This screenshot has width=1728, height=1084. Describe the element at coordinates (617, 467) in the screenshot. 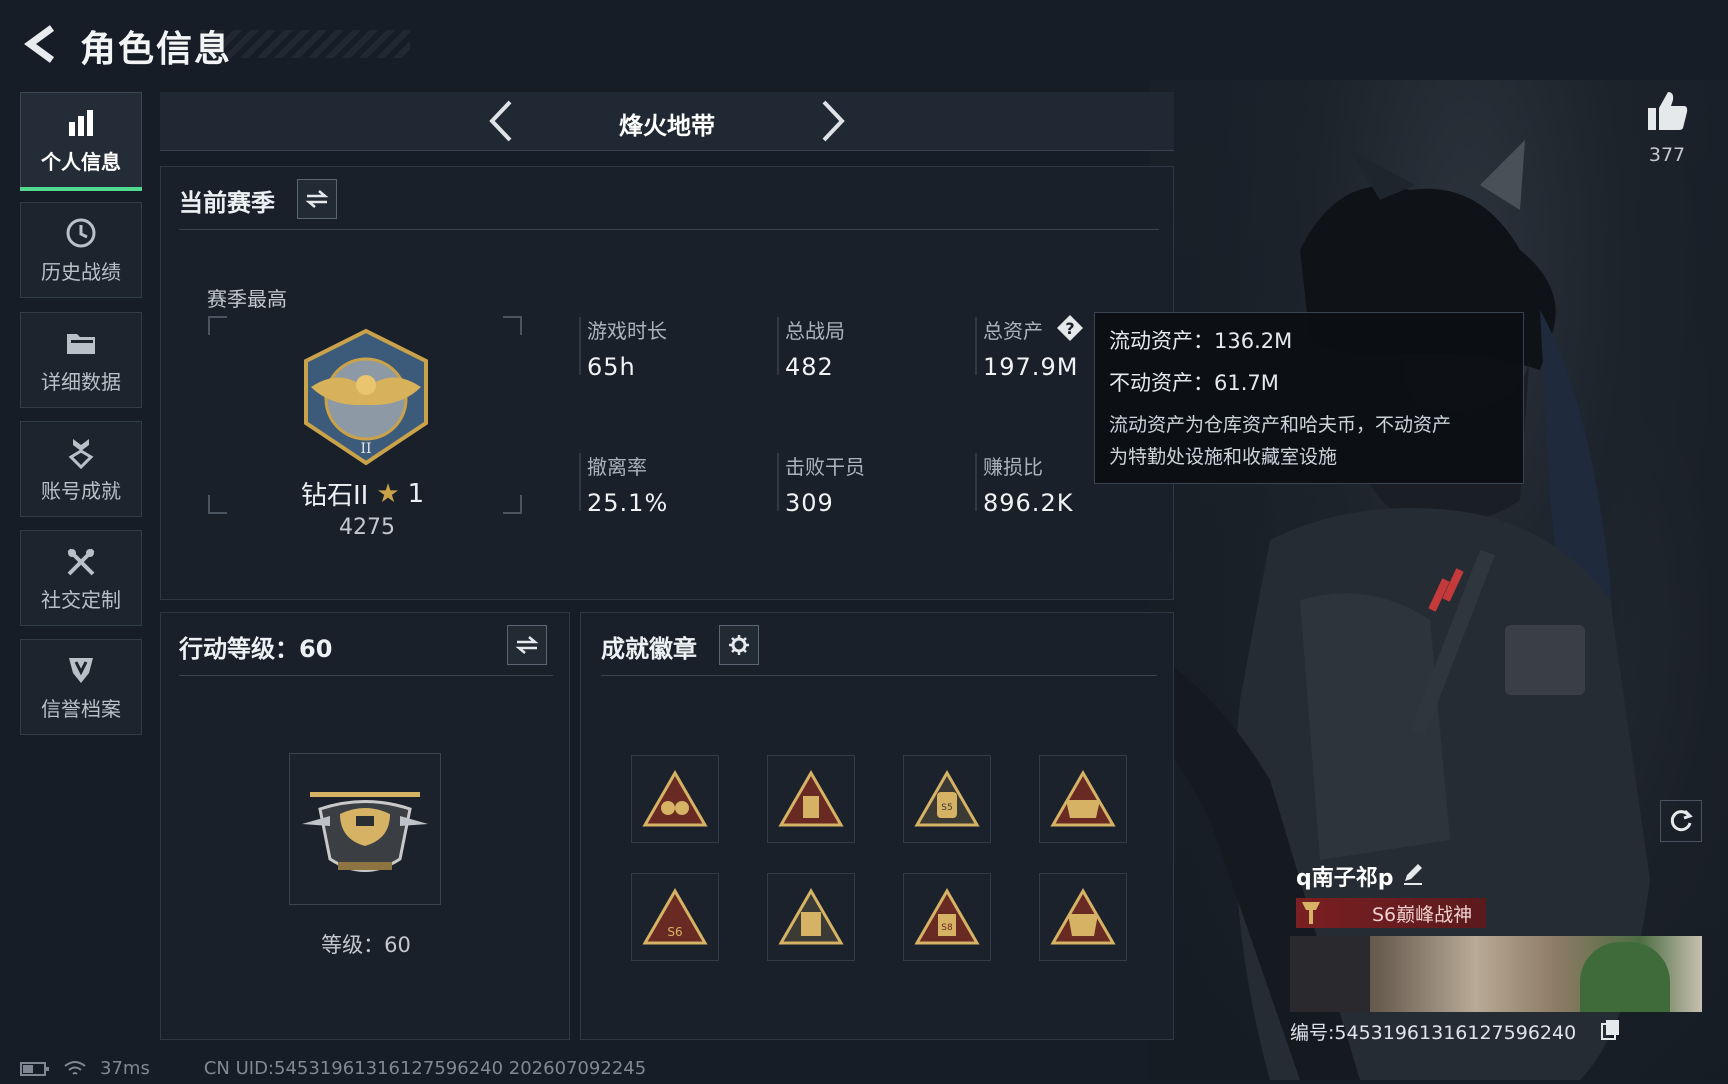

I see `stat-extraction-label: 撤离率` at that location.